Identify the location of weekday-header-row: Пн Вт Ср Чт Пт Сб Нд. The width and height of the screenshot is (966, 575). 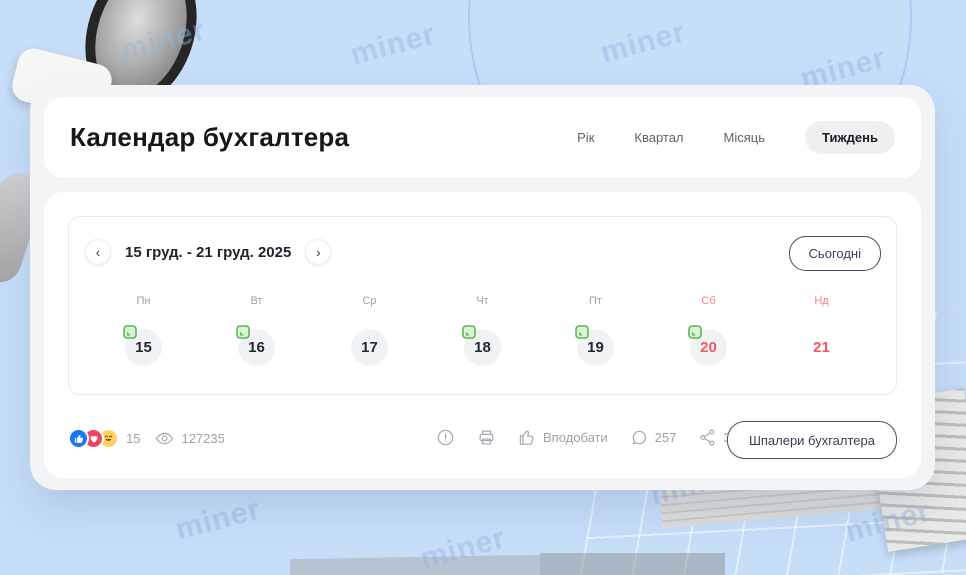
(482, 301).